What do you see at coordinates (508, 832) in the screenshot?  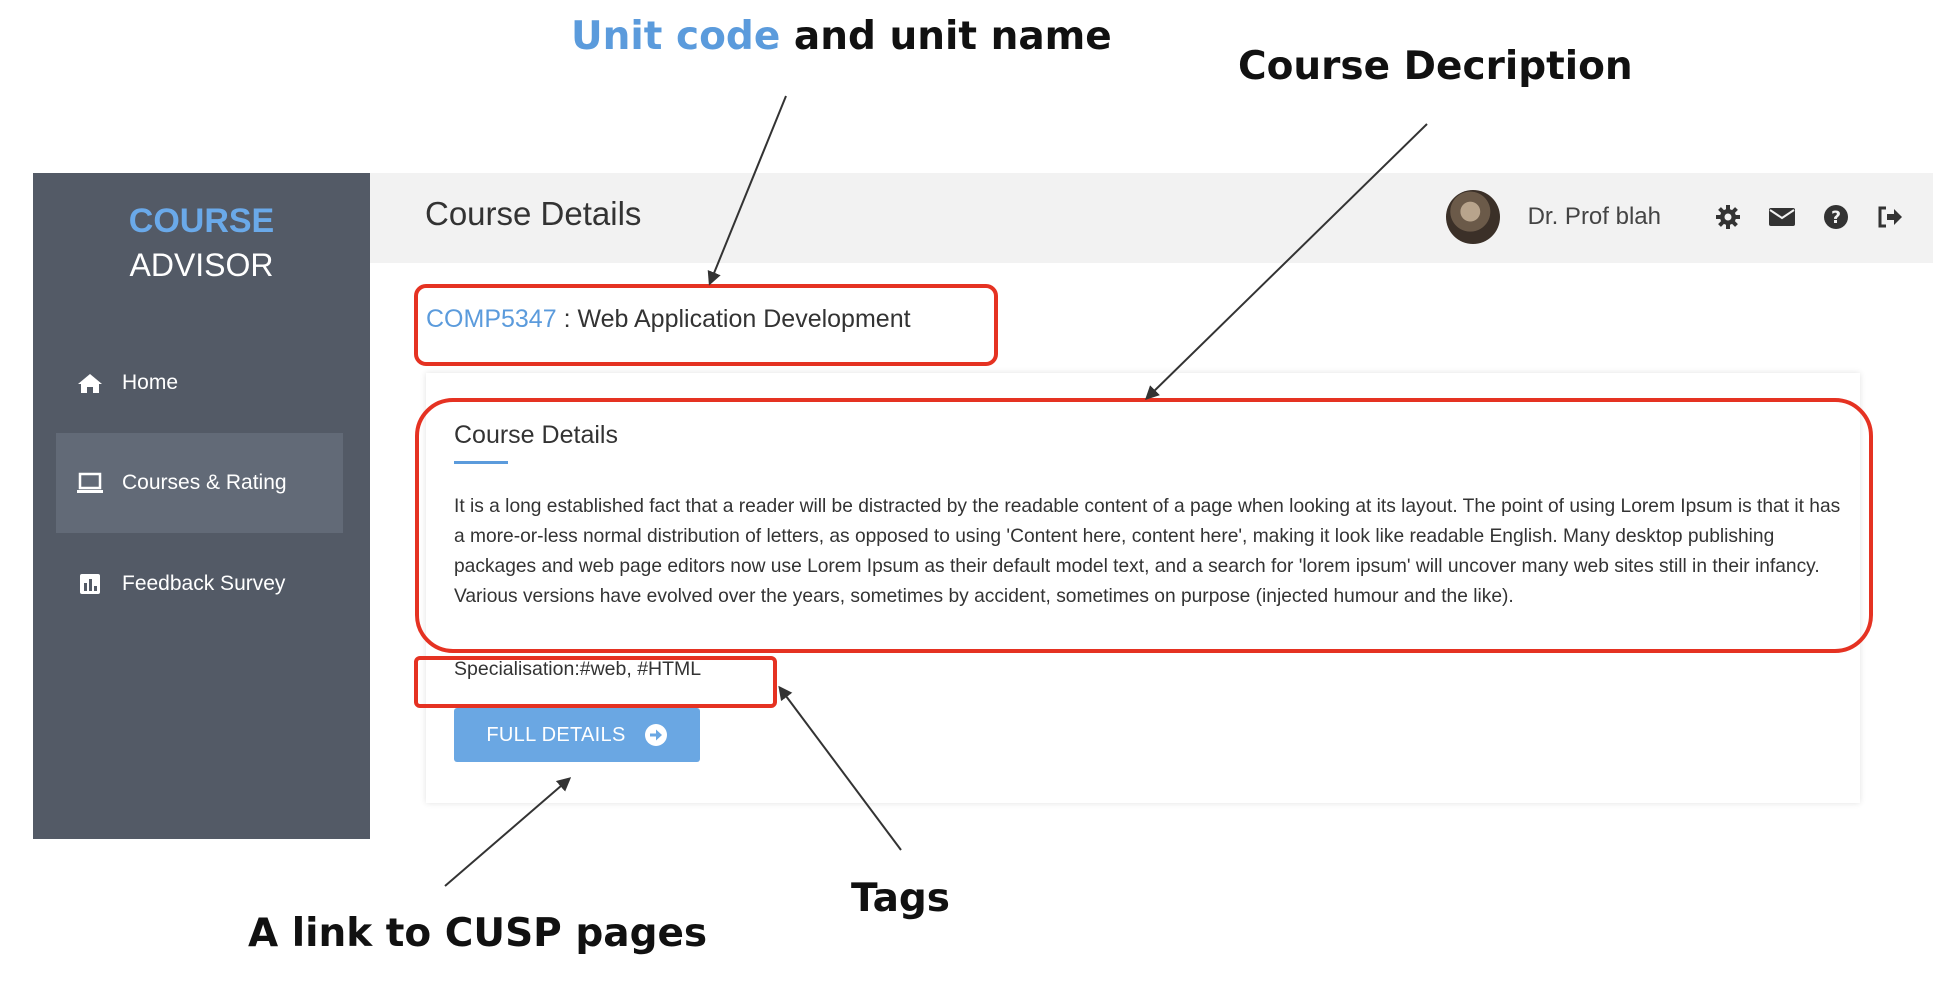 I see `arrow-to-full-details-button` at bounding box center [508, 832].